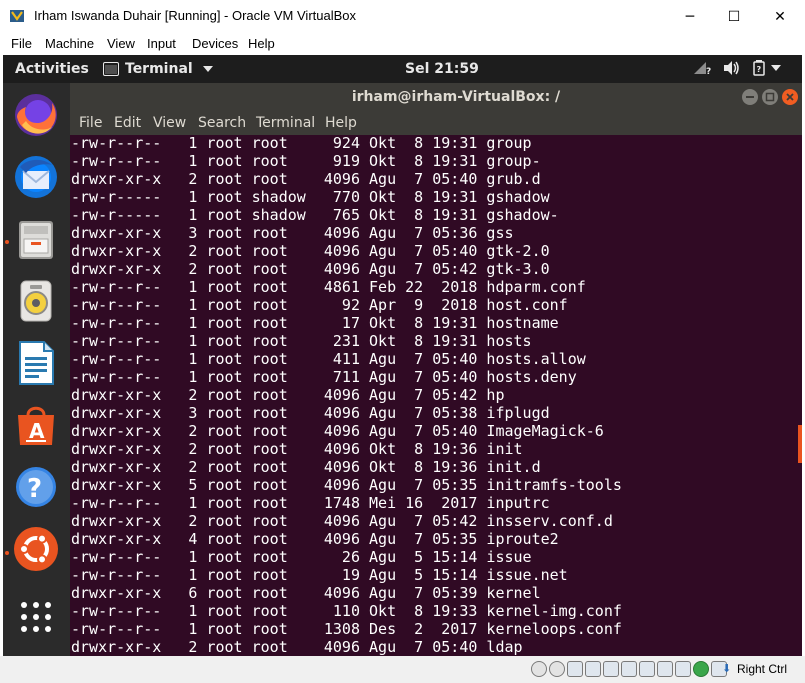 The height and width of the screenshot is (683, 805). What do you see at coordinates (665, 669) in the screenshot?
I see `video-capture-icon` at bounding box center [665, 669].